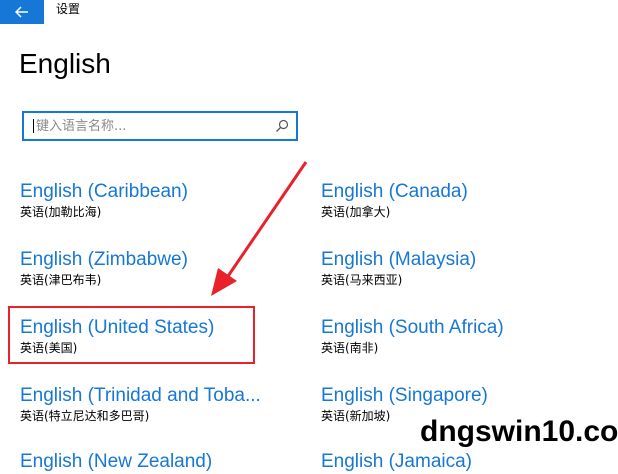 Image resolution: width=618 pixels, height=474 pixels. What do you see at coordinates (104, 259) in the screenshot?
I see `language-name: English (Zimbabwe)` at bounding box center [104, 259].